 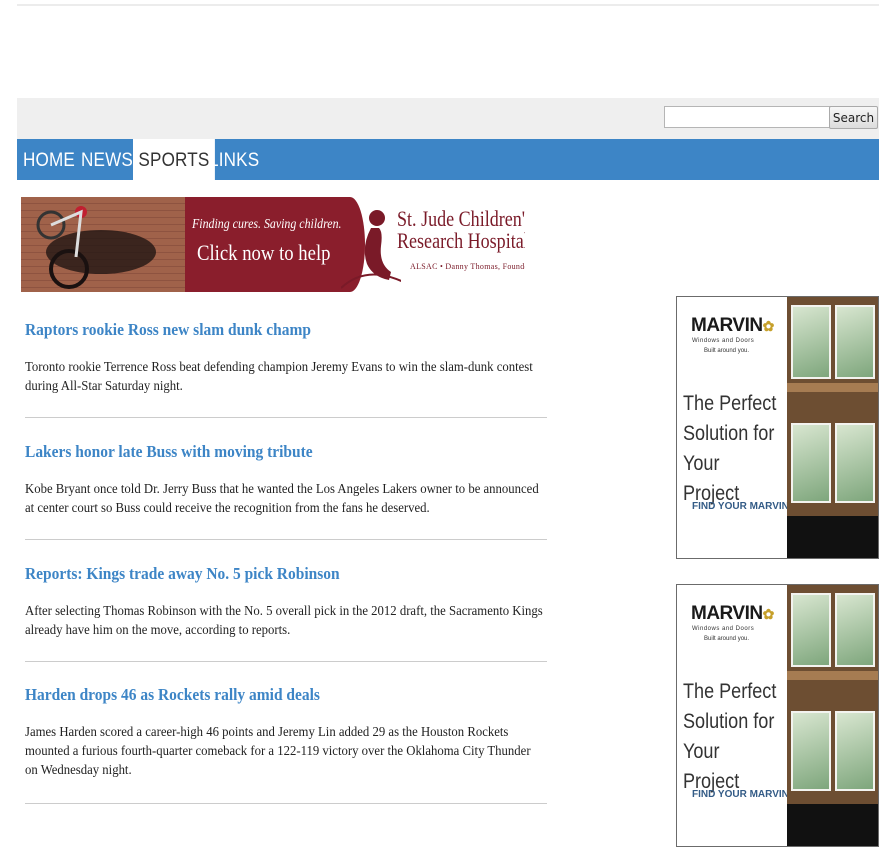 What do you see at coordinates (263, 253) in the screenshot?
I see `banner-cta-text: Click now to help` at bounding box center [263, 253].